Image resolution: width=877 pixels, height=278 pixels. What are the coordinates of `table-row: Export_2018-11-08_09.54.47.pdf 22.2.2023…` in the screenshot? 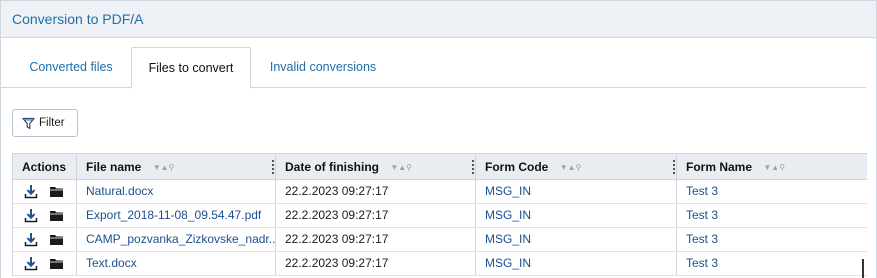 It's located at (440, 216).